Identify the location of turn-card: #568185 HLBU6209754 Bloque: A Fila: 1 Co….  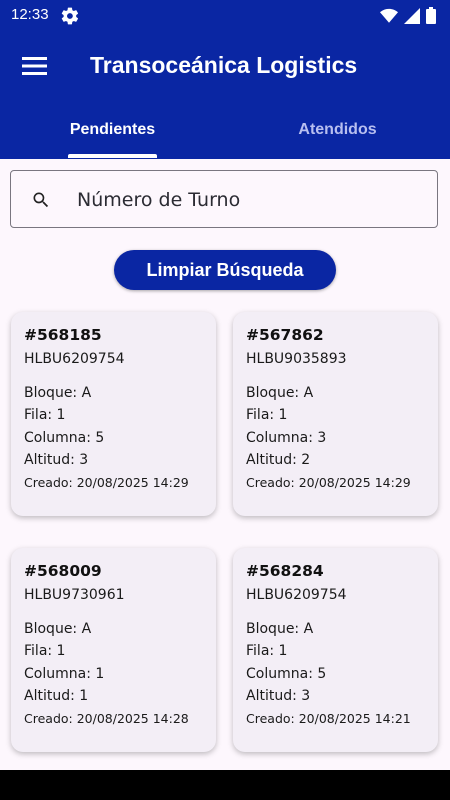
(113, 414).